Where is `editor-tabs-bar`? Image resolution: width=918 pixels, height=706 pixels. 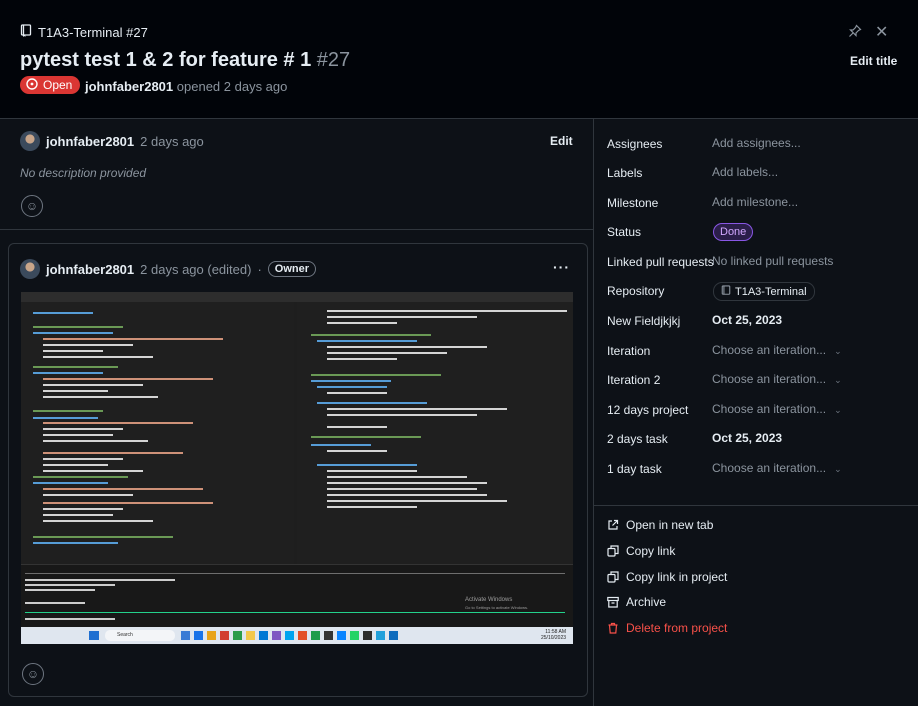
editor-tabs-bar is located at coordinates (297, 297).